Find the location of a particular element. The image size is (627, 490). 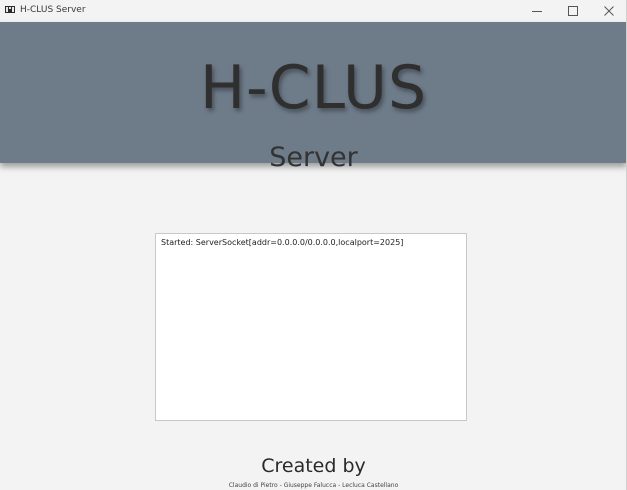

app-subtitle: Server is located at coordinates (313, 157).